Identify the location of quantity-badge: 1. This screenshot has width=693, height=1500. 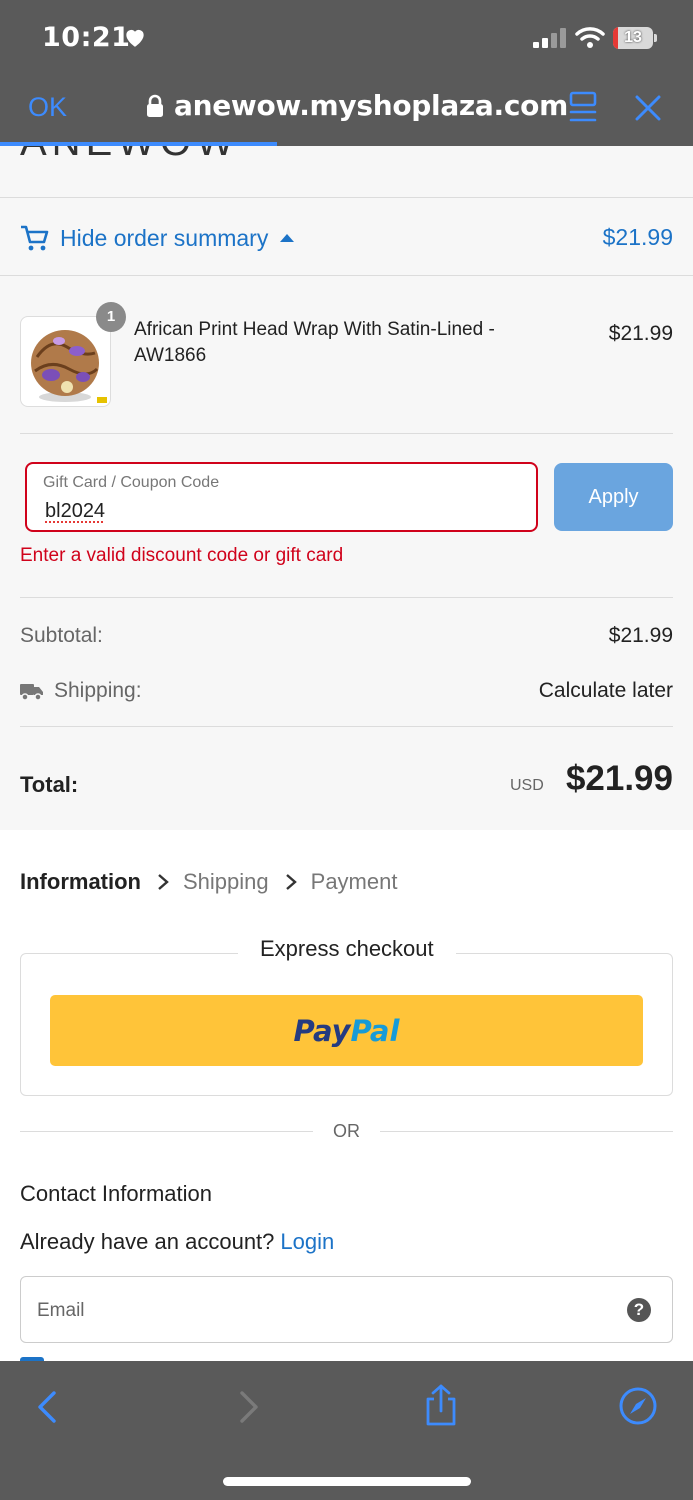
(111, 317).